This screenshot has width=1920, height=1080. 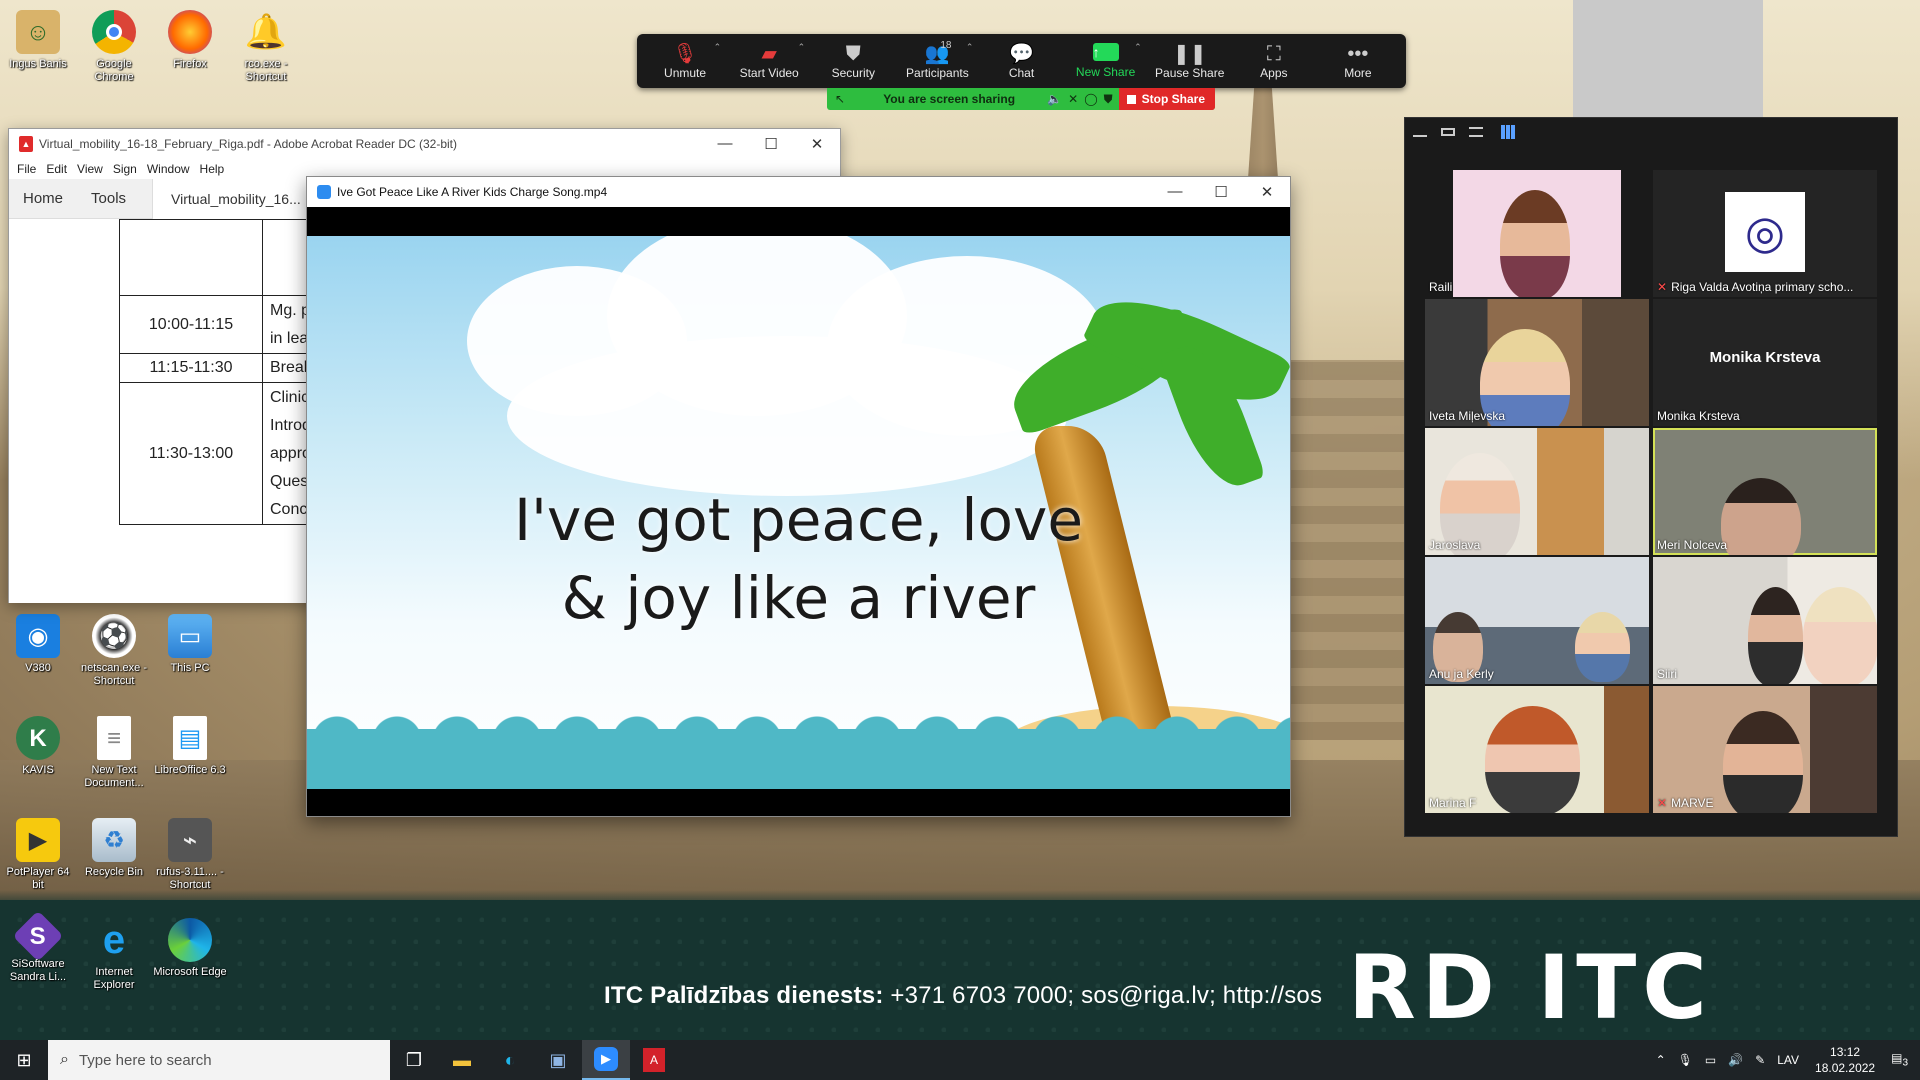 What do you see at coordinates (1765, 362) in the screenshot?
I see `participant-tile-monika: Monika Krsteva Monika Krsteva` at bounding box center [1765, 362].